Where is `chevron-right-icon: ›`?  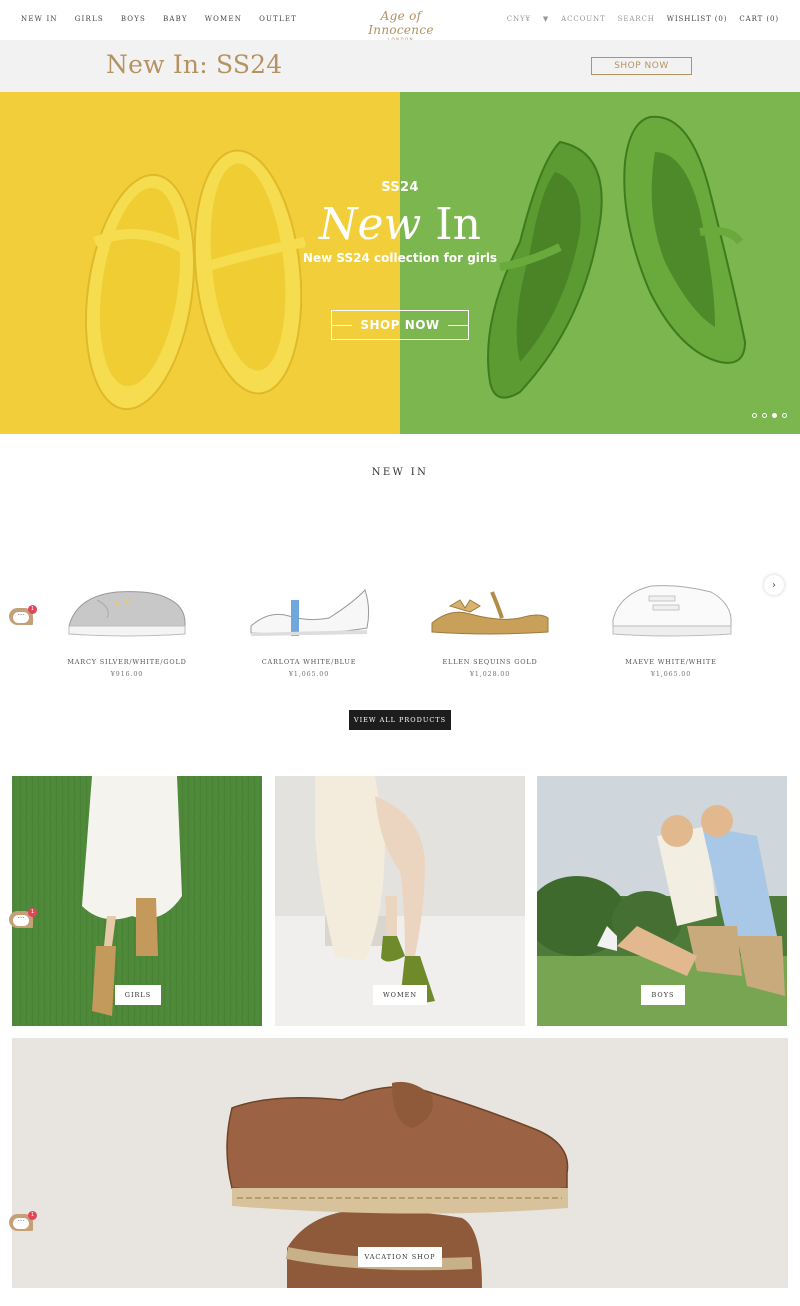 chevron-right-icon: › is located at coordinates (774, 585).